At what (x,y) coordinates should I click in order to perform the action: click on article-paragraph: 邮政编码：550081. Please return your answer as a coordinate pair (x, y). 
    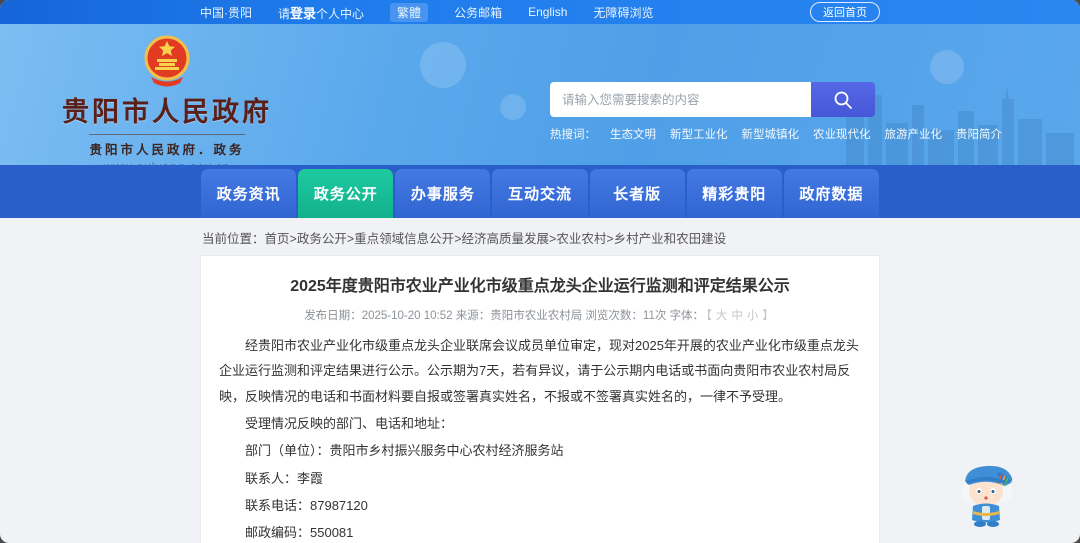
    Looking at the image, I should click on (299, 533).